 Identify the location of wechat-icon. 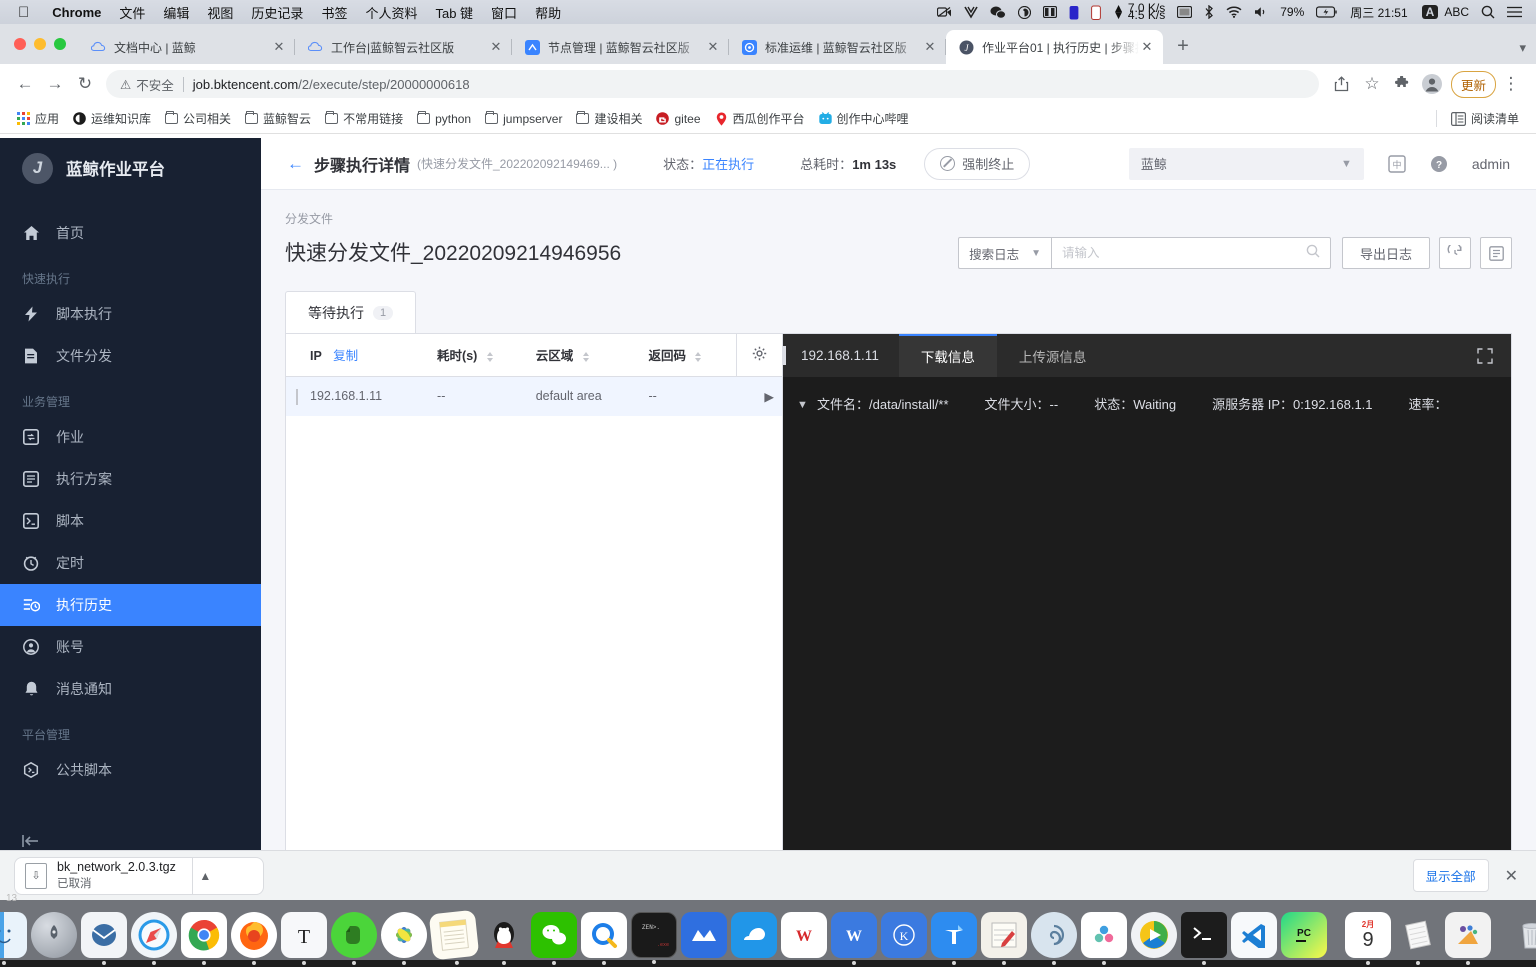
(998, 12).